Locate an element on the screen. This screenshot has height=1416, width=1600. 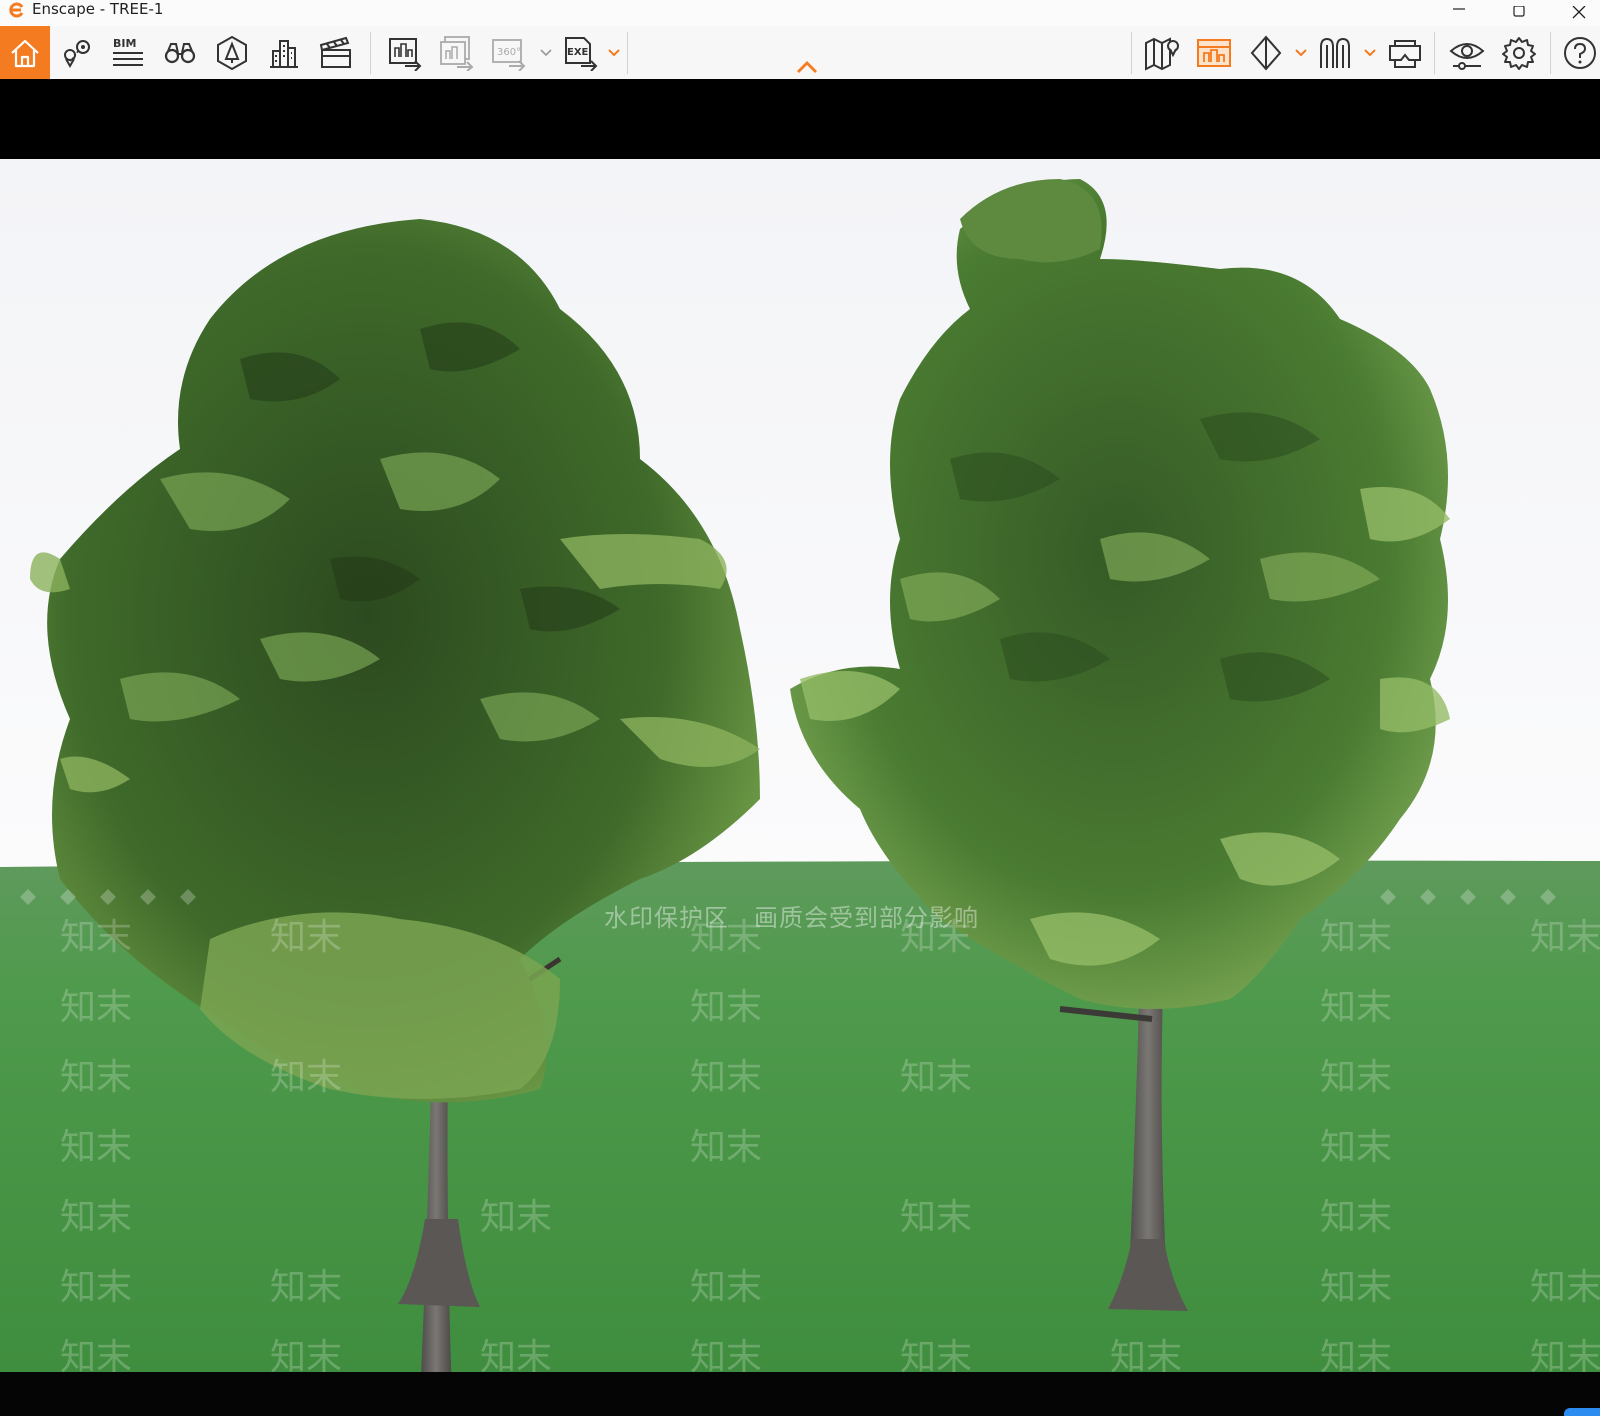
export-exe-button: EXE is located at coordinates (581, 52).